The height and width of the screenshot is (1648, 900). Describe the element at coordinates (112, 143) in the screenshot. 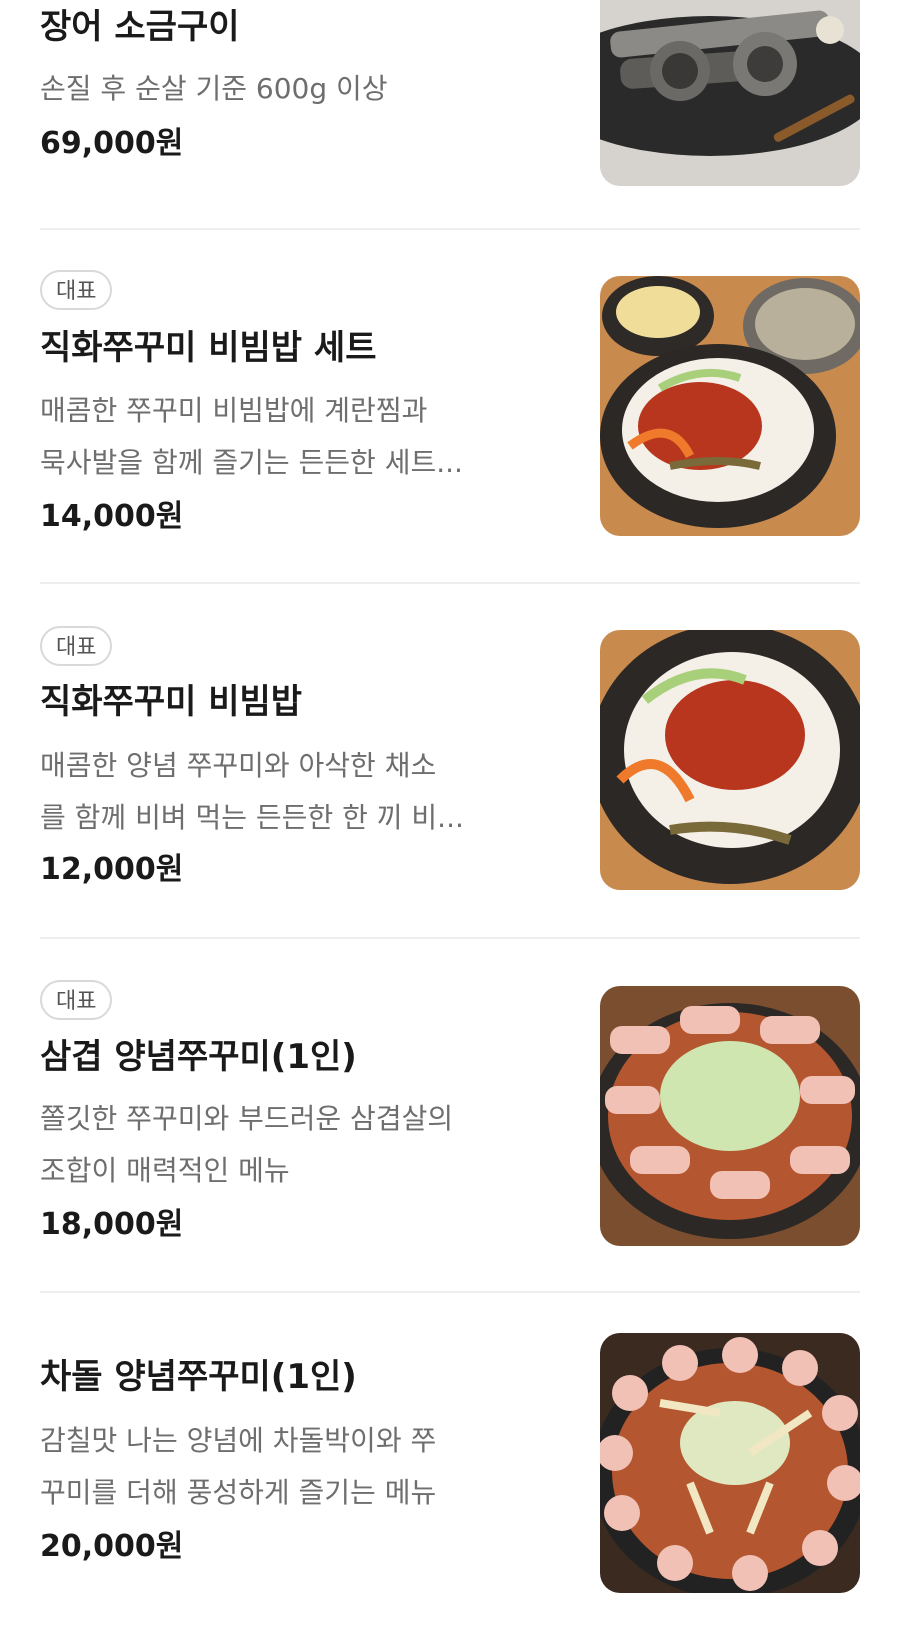

I see `menu-item-price: 69,000원` at that location.